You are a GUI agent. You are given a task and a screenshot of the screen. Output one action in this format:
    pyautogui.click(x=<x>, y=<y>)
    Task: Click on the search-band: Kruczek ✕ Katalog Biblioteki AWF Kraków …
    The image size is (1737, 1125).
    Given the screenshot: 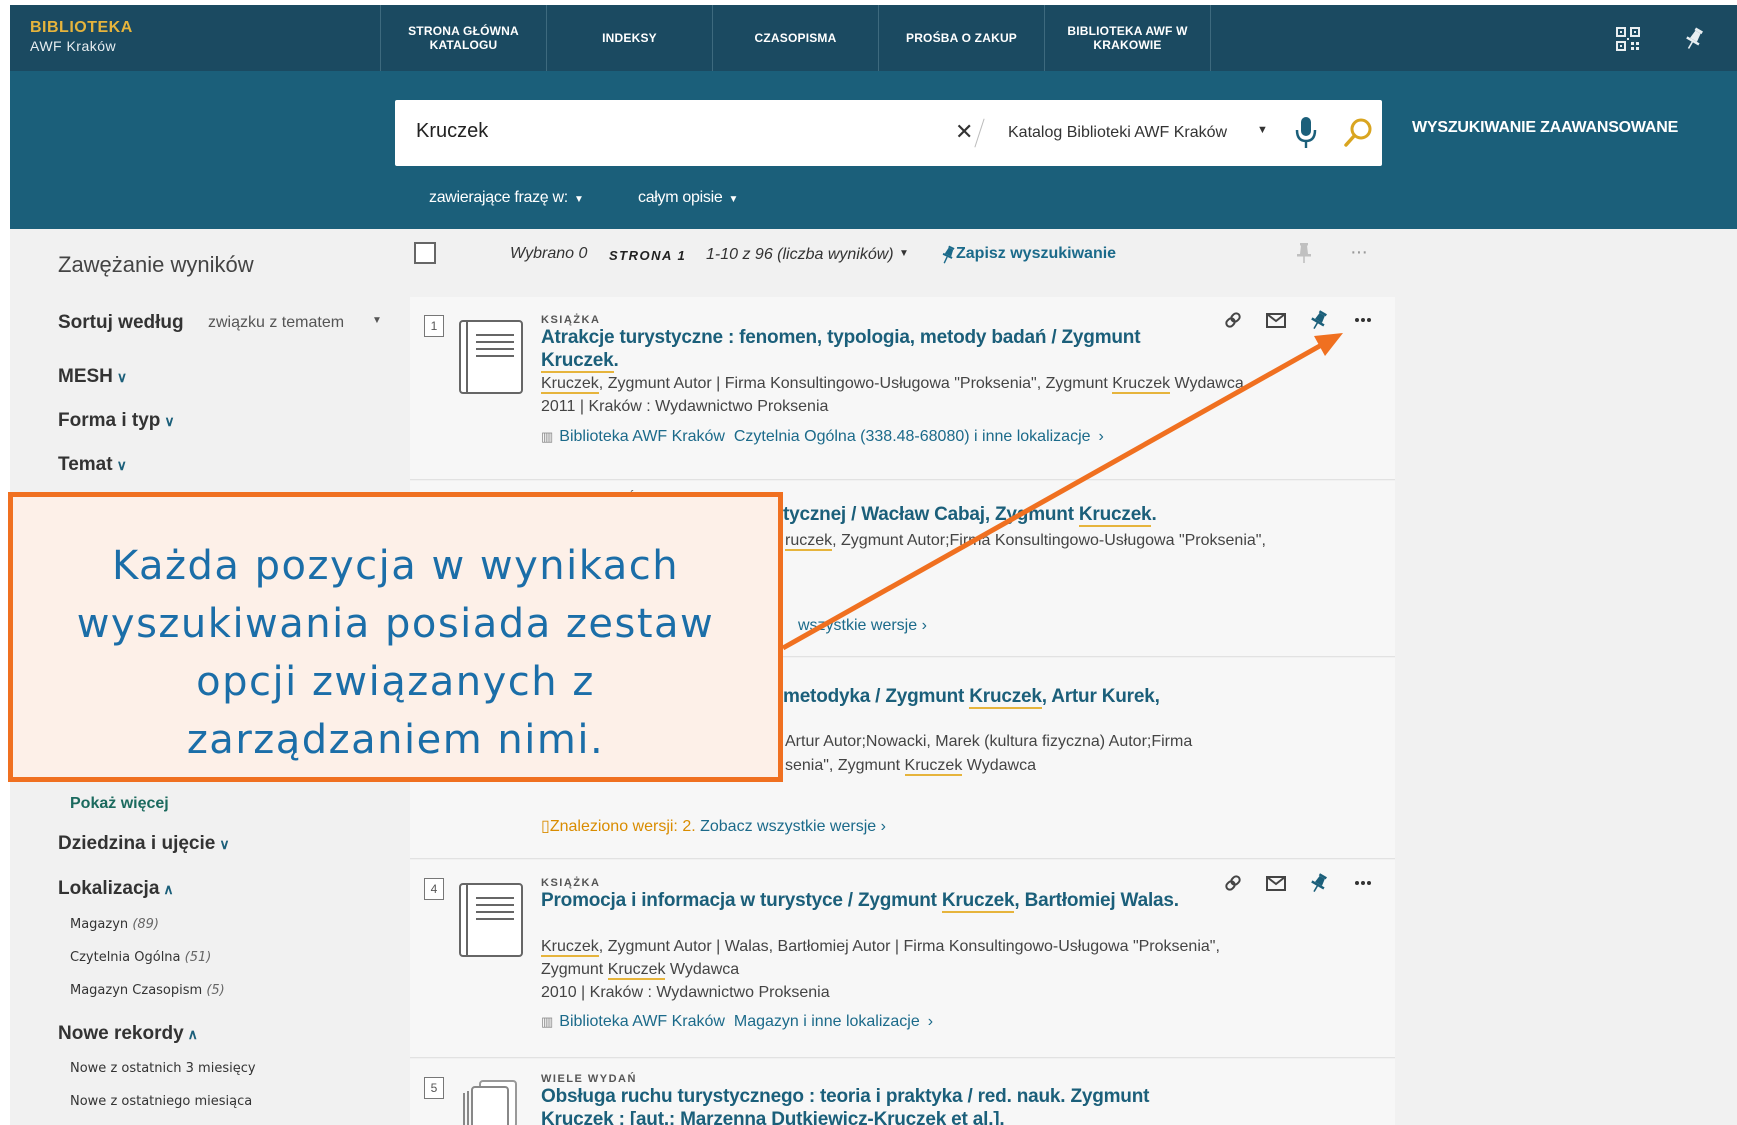 What is the action you would take?
    pyautogui.click(x=873, y=150)
    